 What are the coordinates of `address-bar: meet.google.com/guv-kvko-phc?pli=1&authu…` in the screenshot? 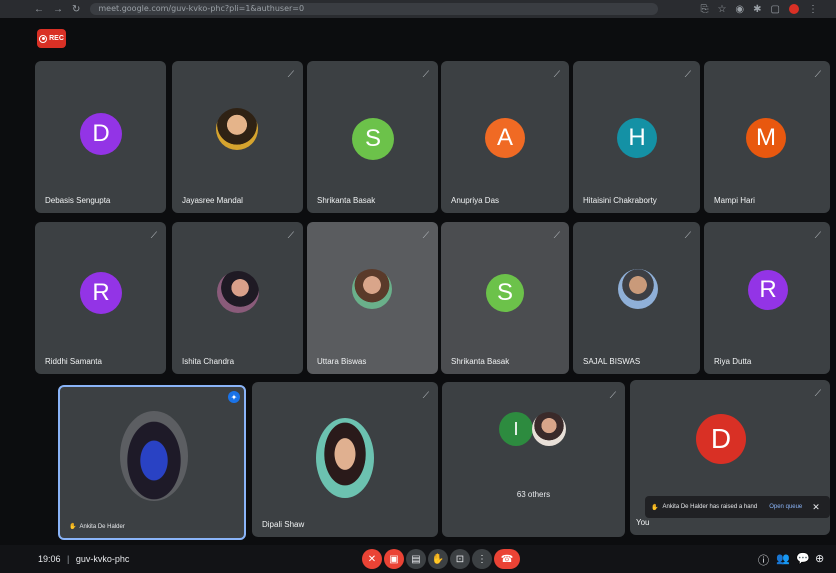 It's located at (374, 9).